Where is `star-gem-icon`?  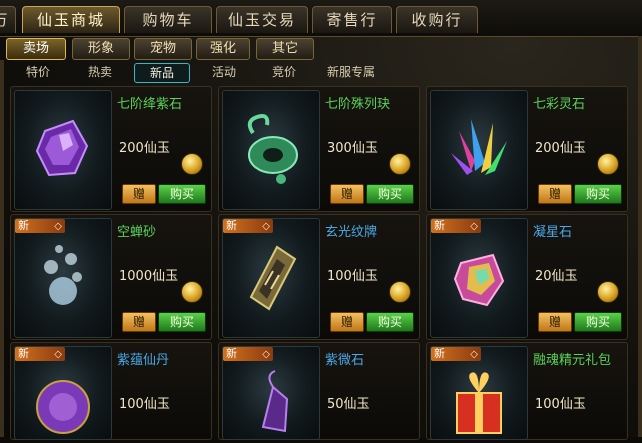
star-gem-icon is located at coordinates (479, 280).